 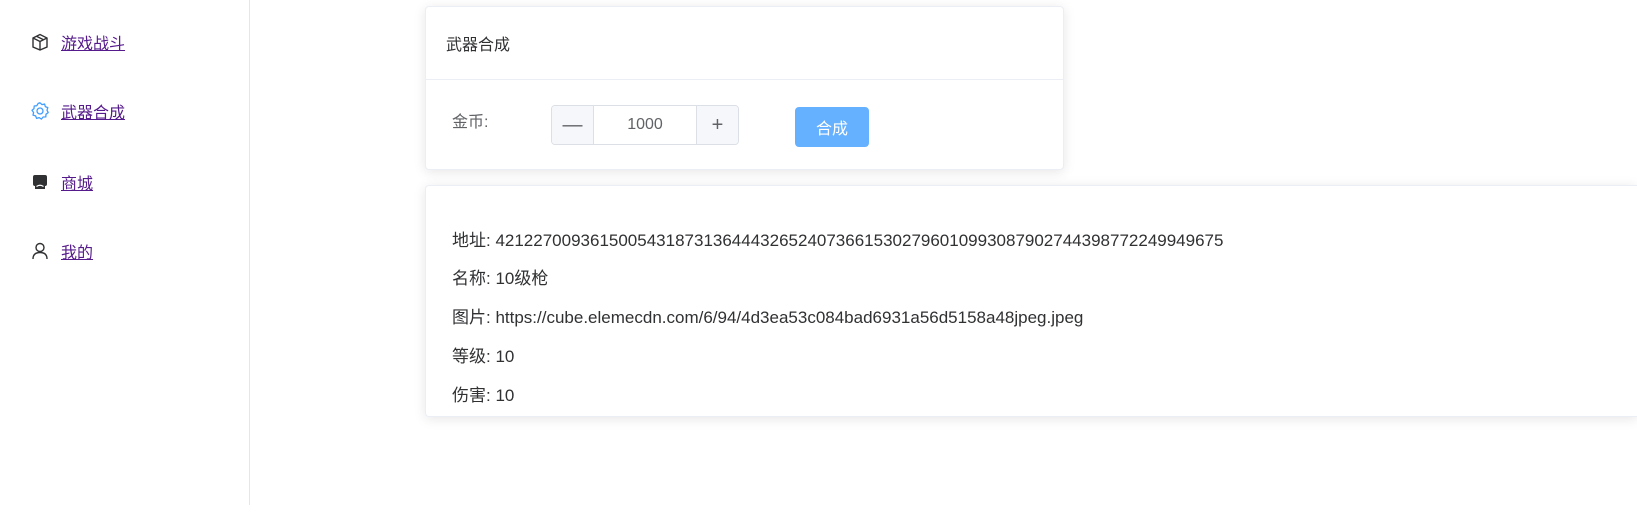 I want to click on sidebar-item-label: 我的, so click(x=77, y=253).